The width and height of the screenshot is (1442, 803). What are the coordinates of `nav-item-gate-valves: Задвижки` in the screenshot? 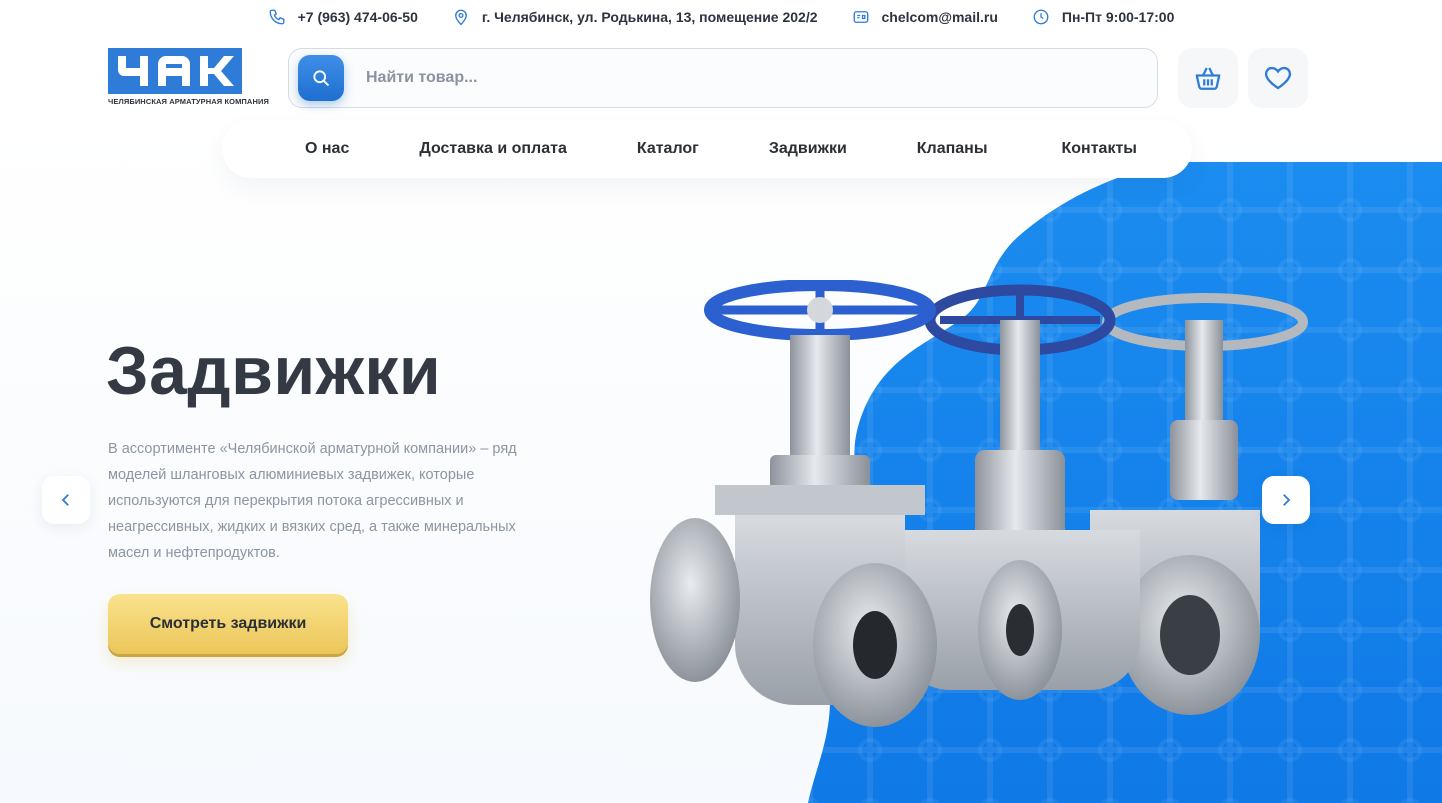 It's located at (808, 149).